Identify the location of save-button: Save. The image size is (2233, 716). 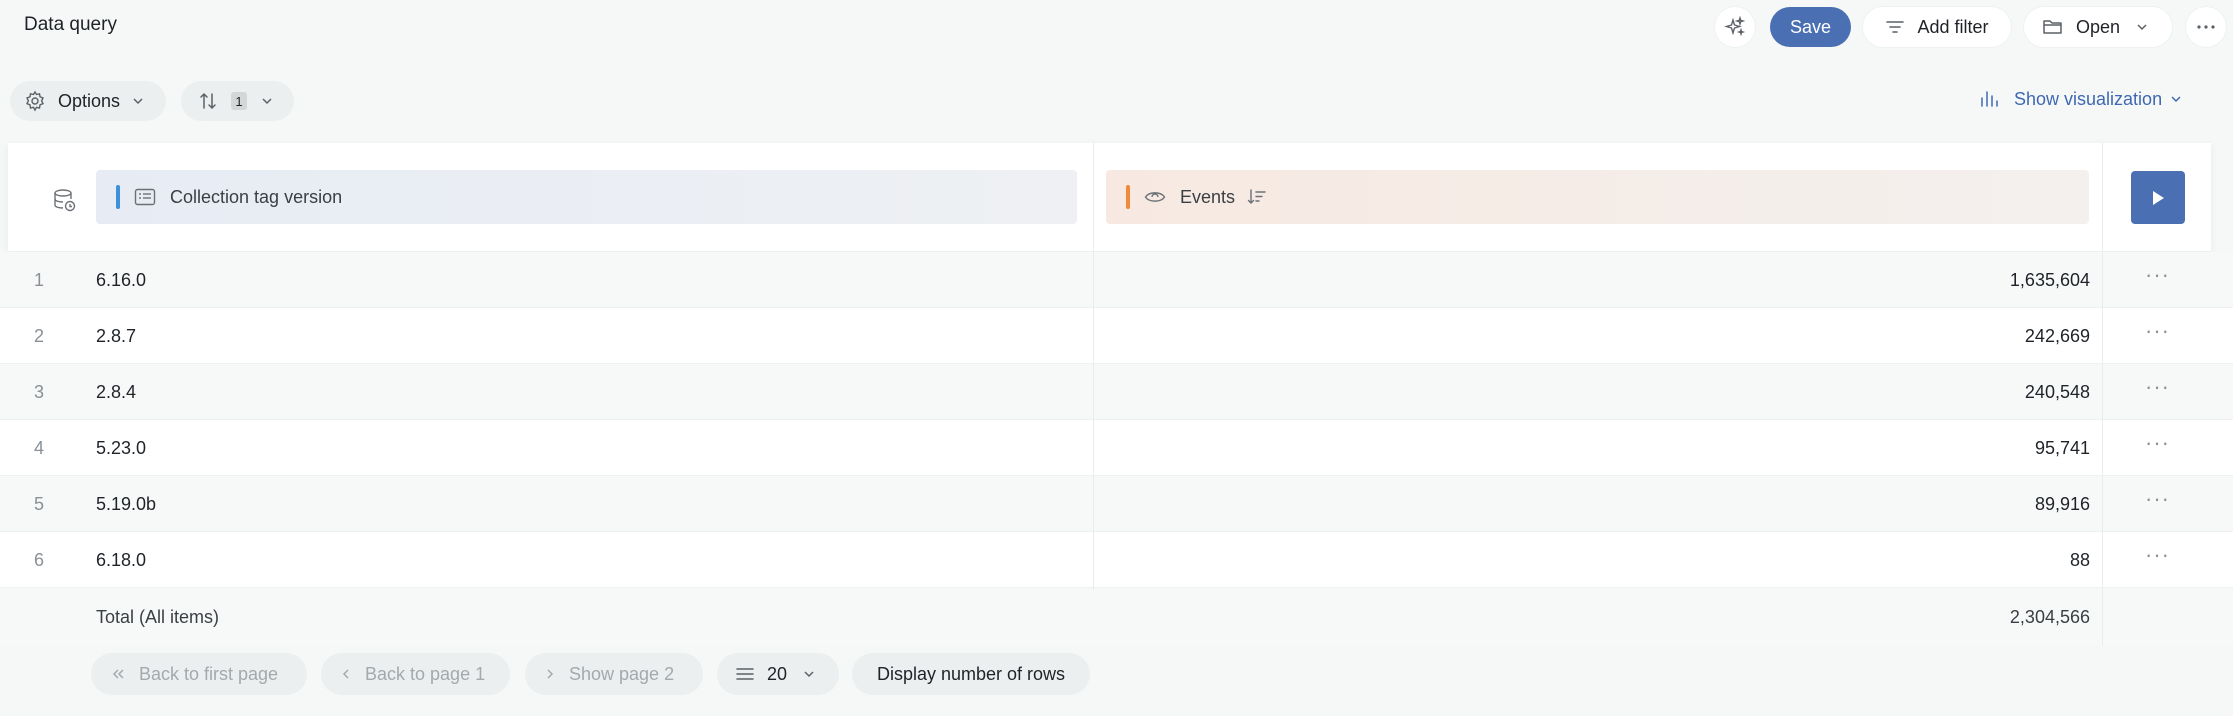
(1810, 27).